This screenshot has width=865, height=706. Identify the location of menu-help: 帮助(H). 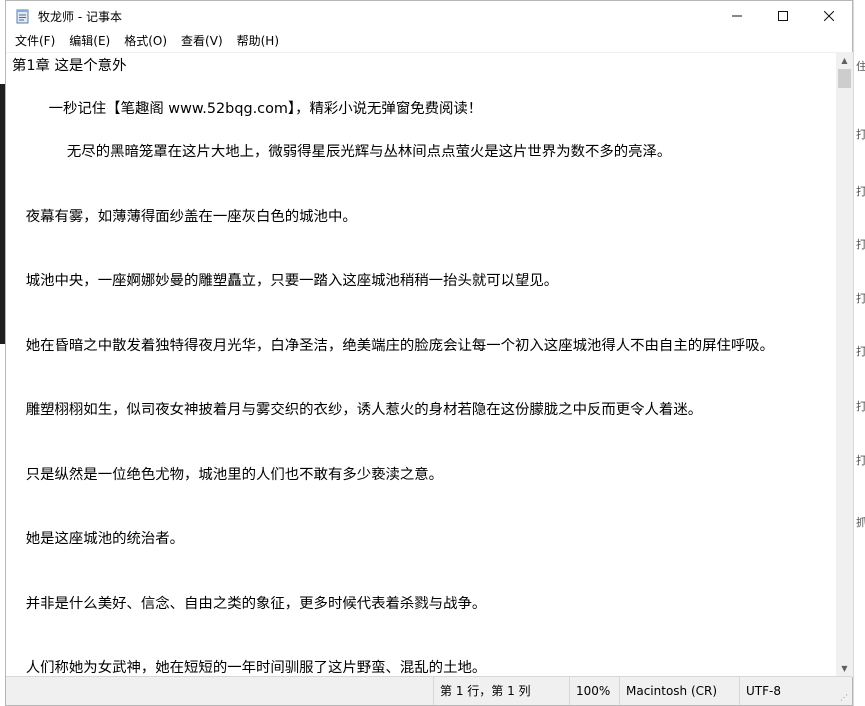
(258, 41).